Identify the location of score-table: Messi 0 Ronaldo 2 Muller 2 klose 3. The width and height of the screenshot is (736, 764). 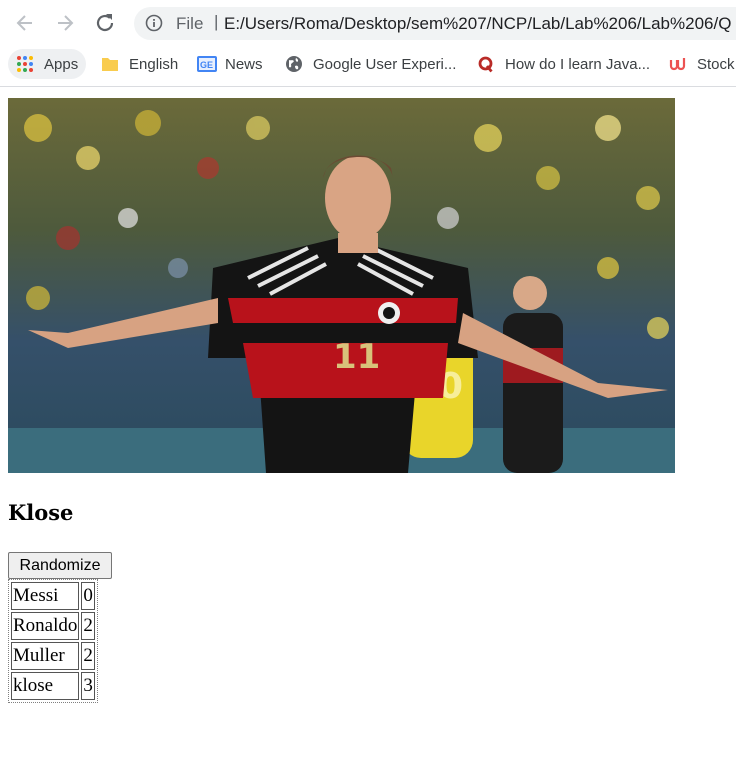
(53, 641).